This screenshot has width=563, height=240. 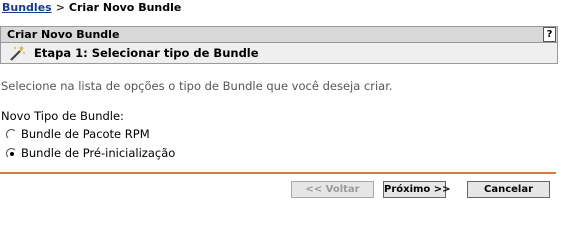 What do you see at coordinates (332, 189) in the screenshot?
I see `back-button: << Voltar` at bounding box center [332, 189].